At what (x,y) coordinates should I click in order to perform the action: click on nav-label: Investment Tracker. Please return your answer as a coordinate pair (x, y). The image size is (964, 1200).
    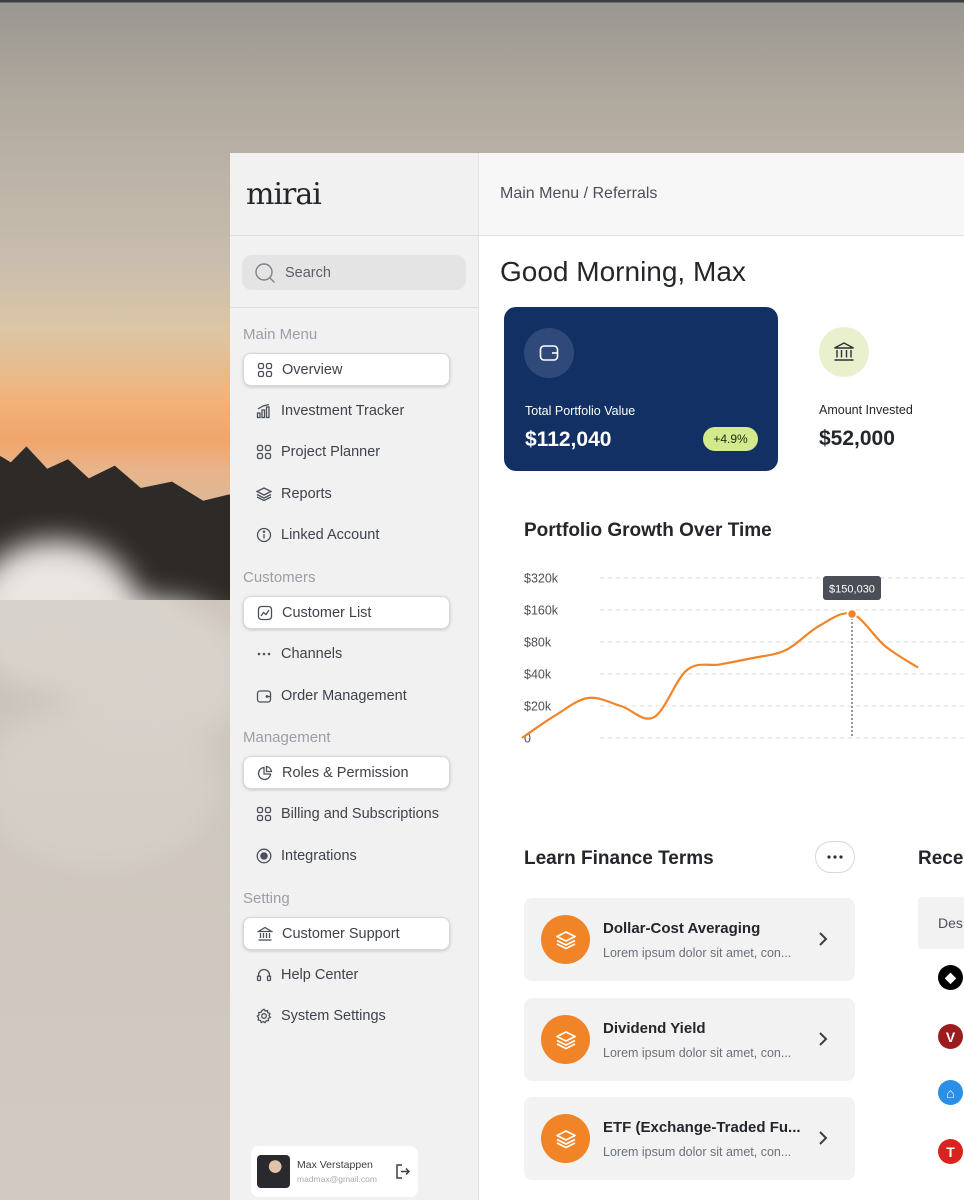
    Looking at the image, I should click on (343, 410).